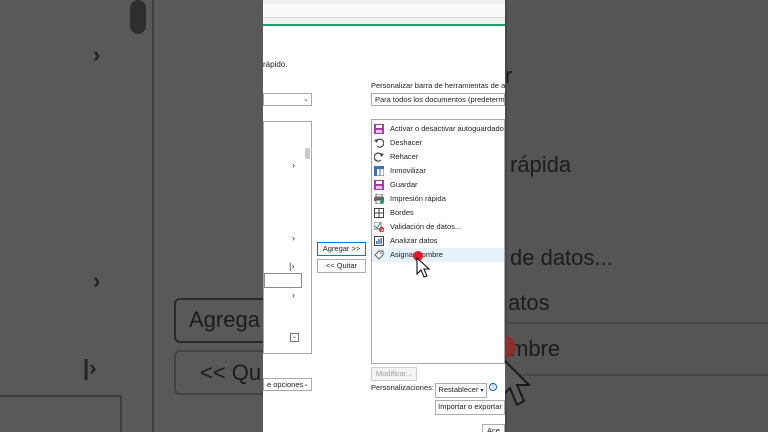 Image resolution: width=768 pixels, height=432 pixels. What do you see at coordinates (153, 216) in the screenshot?
I see `background-divider` at bounding box center [153, 216].